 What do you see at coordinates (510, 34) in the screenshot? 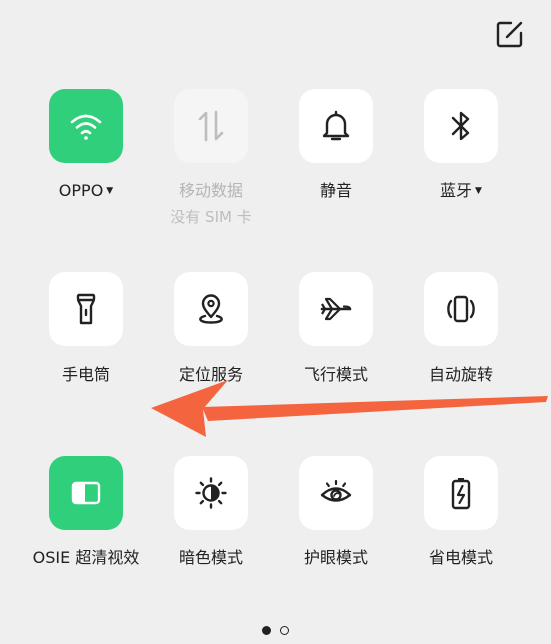
I see `edit-icon` at bounding box center [510, 34].